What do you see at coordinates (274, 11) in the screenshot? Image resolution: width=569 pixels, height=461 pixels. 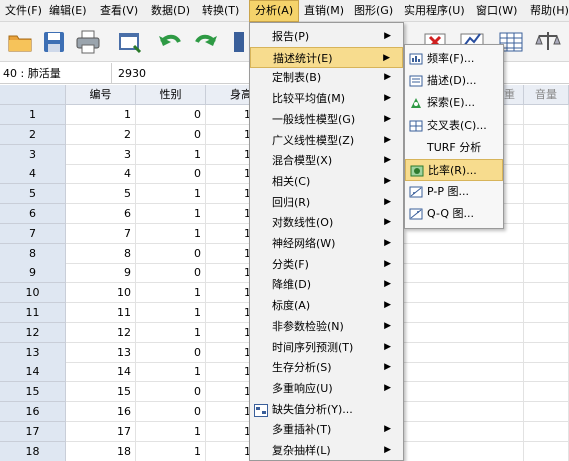 I see `menu-analyze: 分析(A)` at bounding box center [274, 11].